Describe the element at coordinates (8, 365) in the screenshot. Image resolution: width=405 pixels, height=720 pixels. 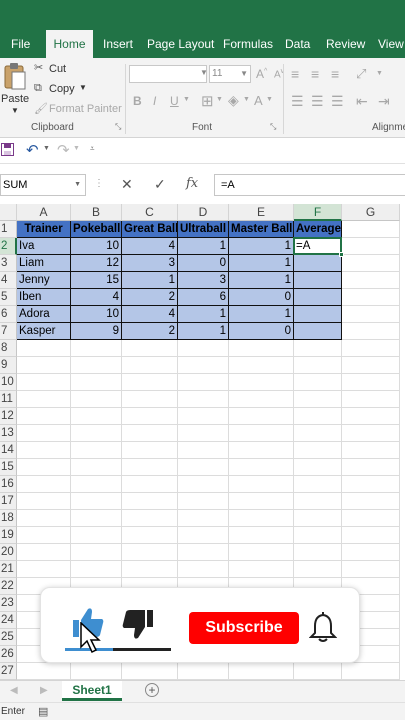
I see `row-header-9: 9` at that location.